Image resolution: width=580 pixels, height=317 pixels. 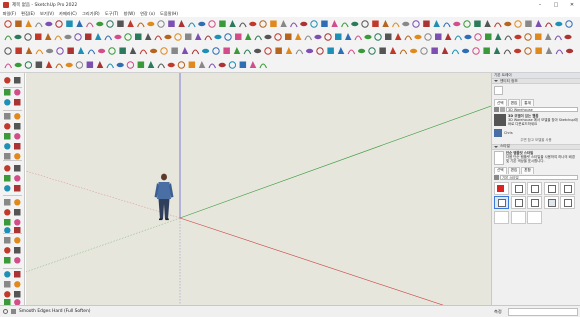 I want to click on menu-draw: 그리기(R), so click(x=90, y=14).